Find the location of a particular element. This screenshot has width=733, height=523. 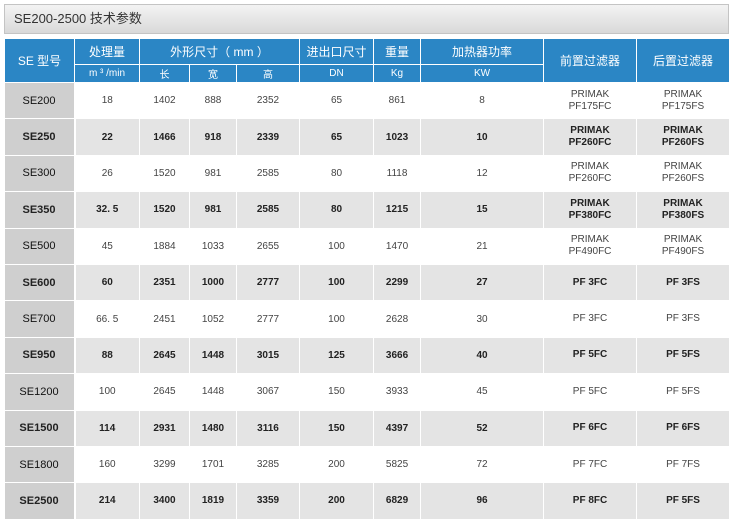

height-cell: 3285 is located at coordinates (268, 465).